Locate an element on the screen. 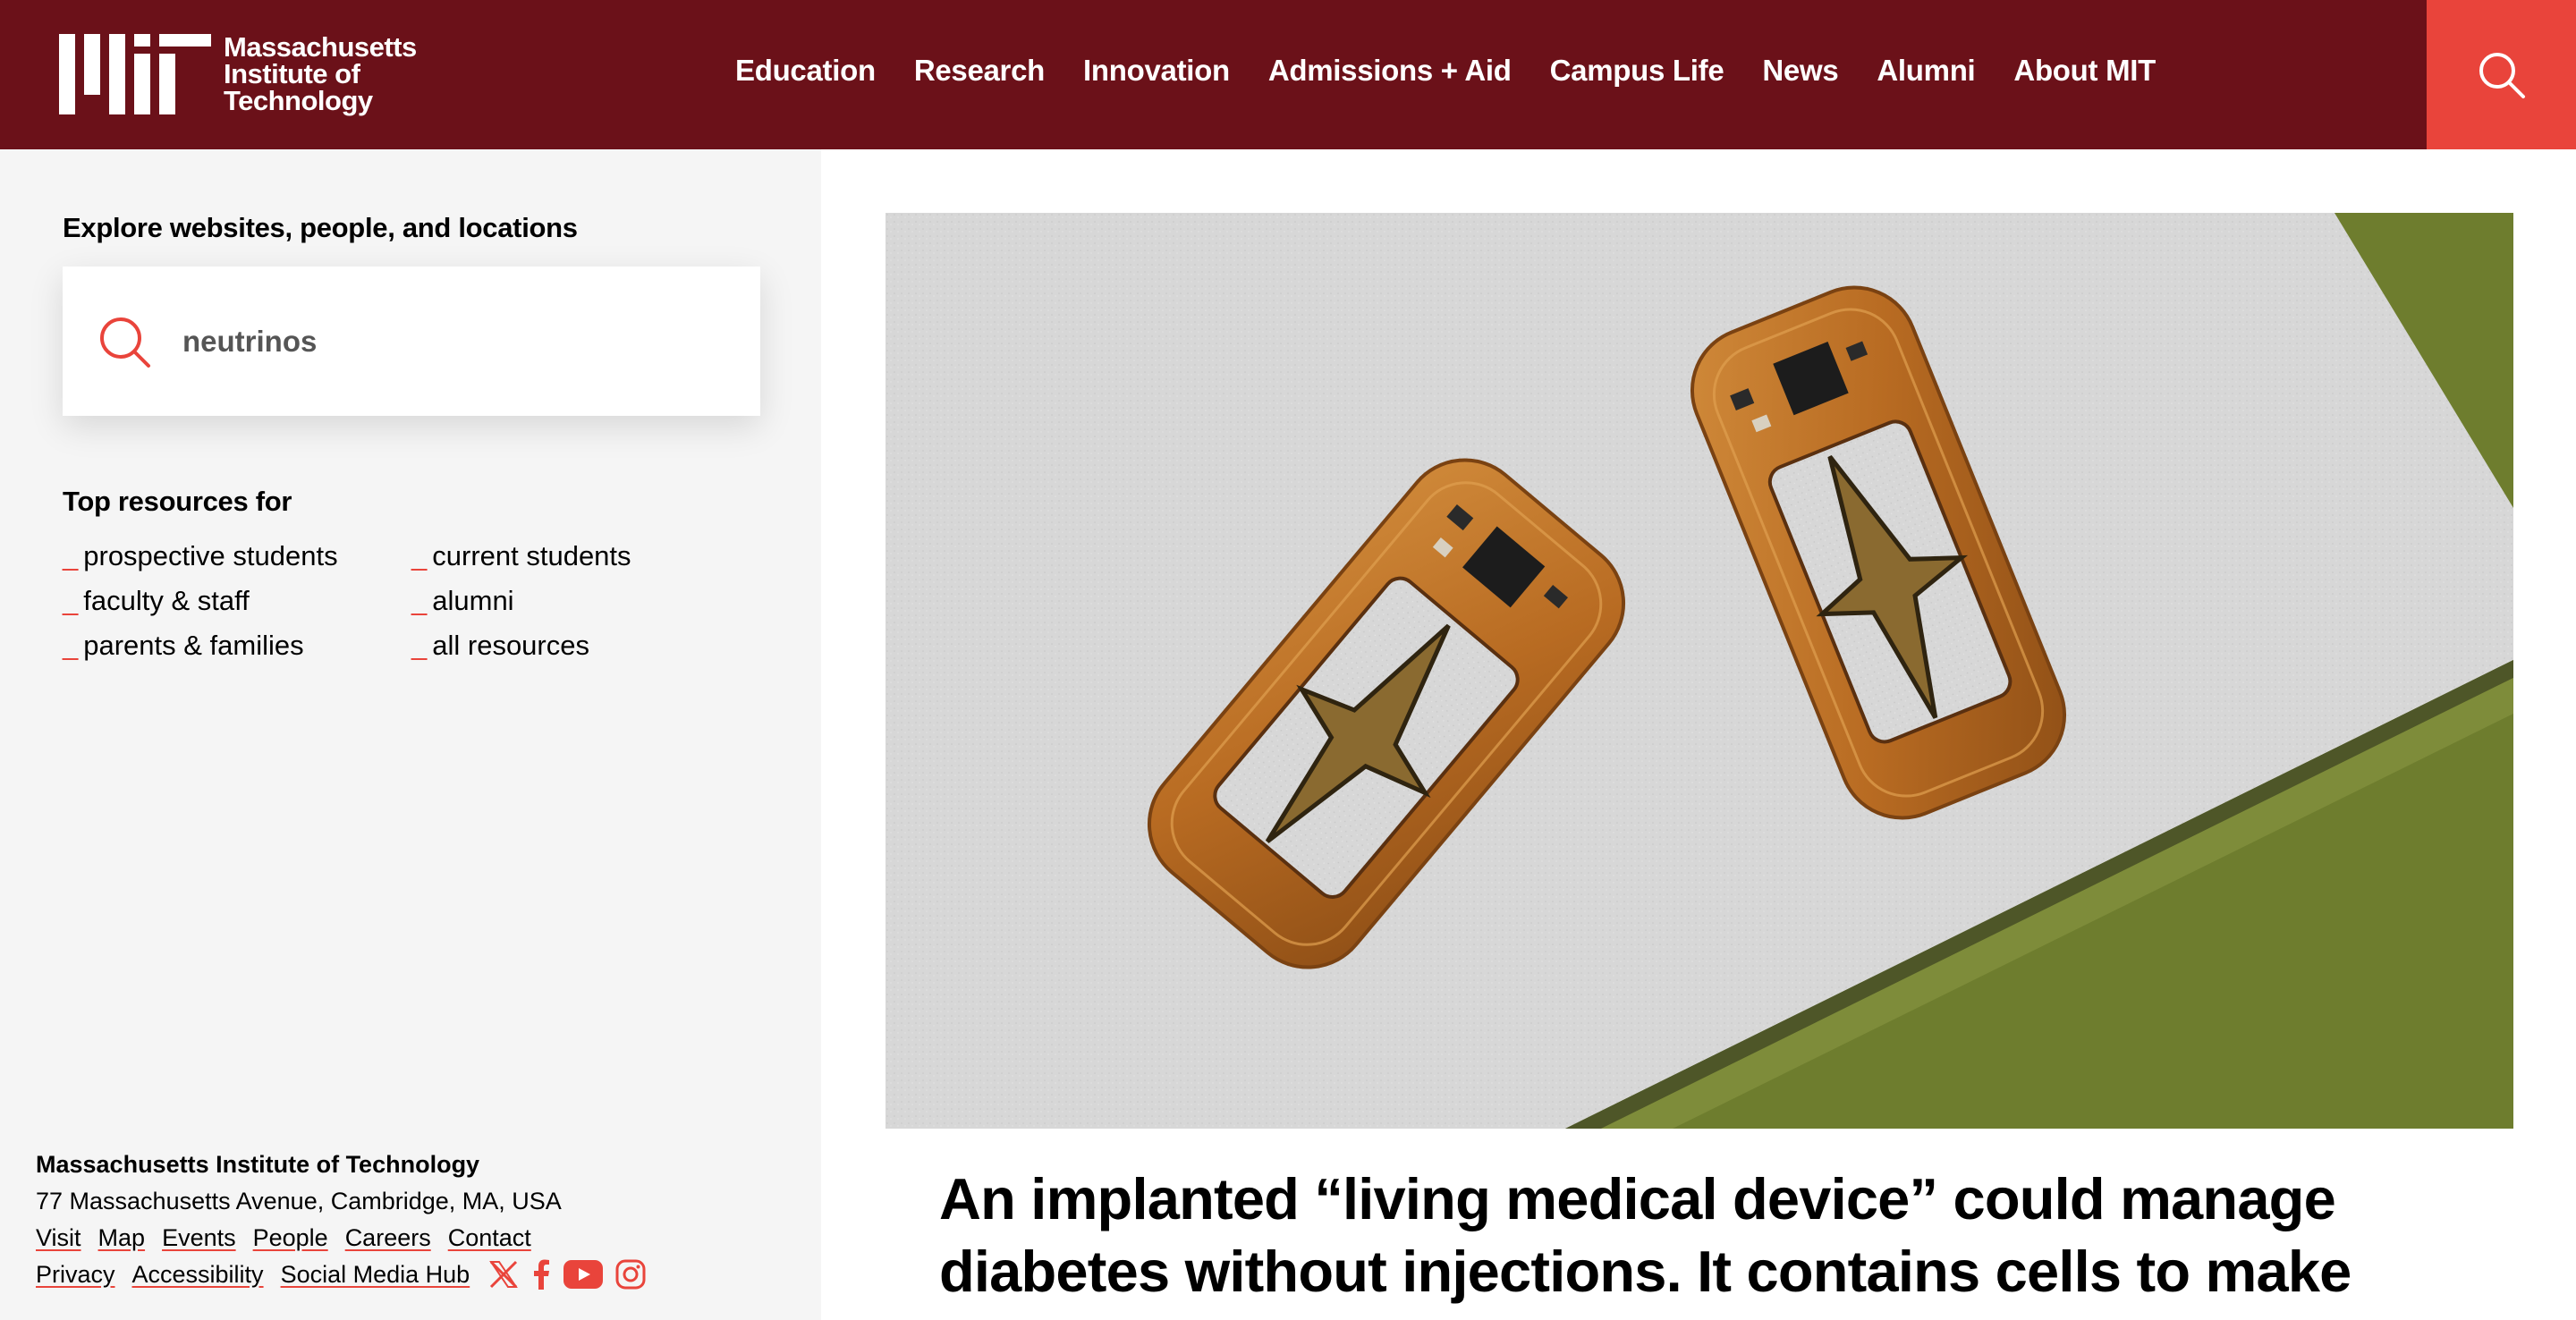 This screenshot has height=1320, width=2576. logo-line: Technology is located at coordinates (298, 100).